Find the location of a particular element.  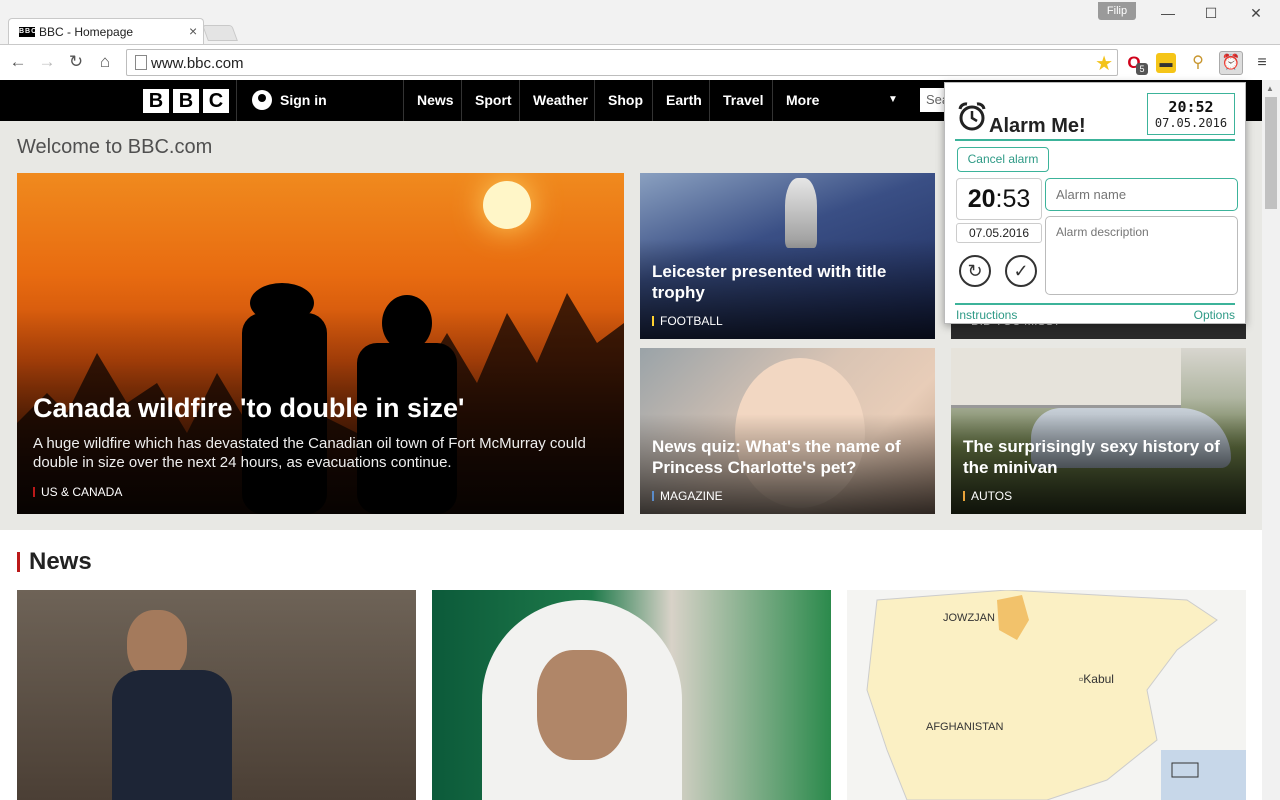

url-text: www.bbc.com is located at coordinates (197, 63).